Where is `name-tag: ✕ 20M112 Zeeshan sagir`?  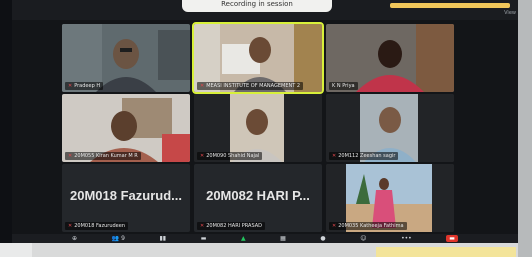
name-tag: ✕ 20M112 Zeeshan sagir is located at coordinates (364, 156).